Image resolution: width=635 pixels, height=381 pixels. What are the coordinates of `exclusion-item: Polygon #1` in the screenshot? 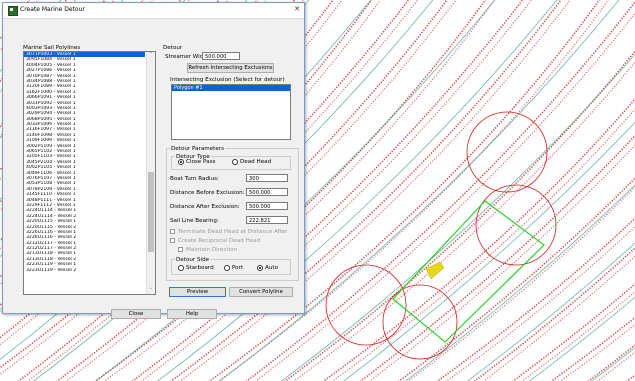 It's located at (231, 88).